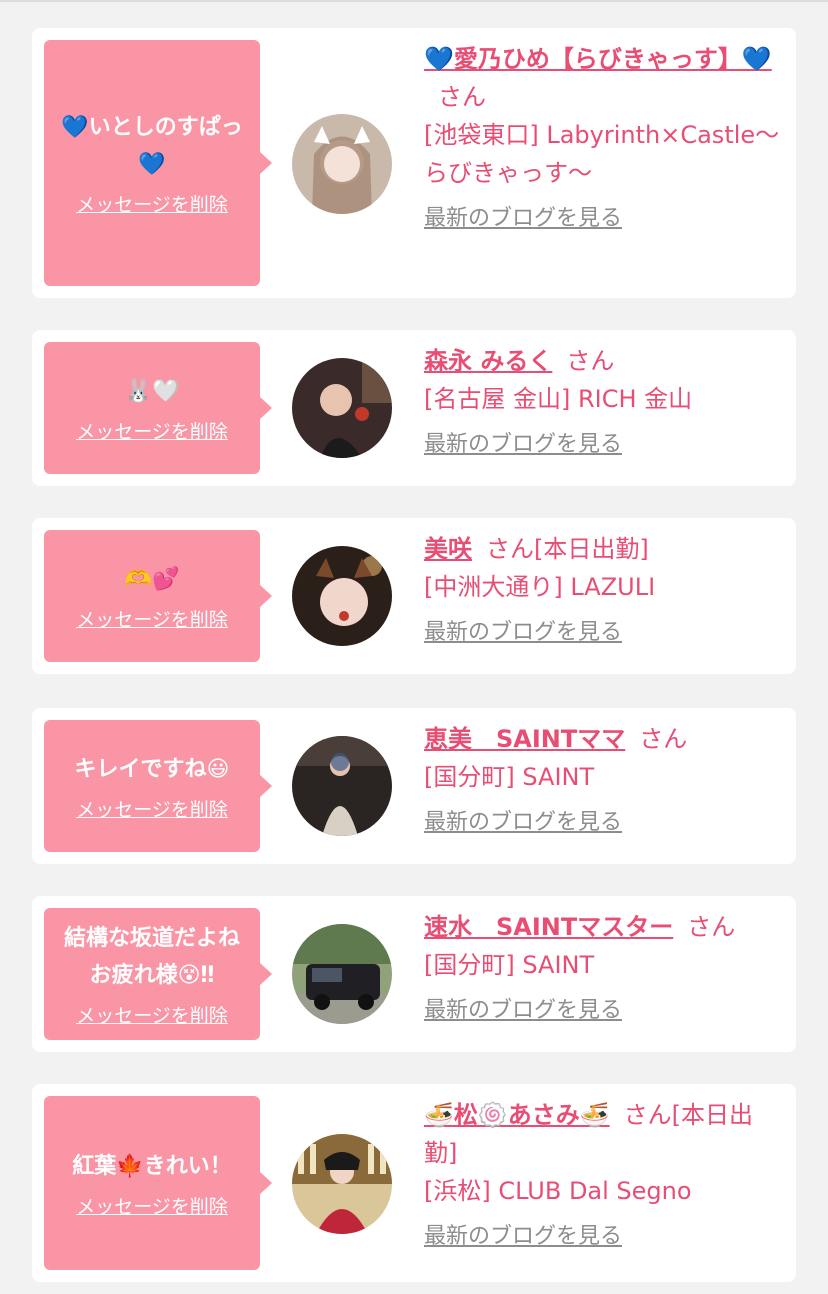  Describe the element at coordinates (598, 59) in the screenshot. I see `sender-name-link: 💙愛乃ひめ【らびきゃっす】💙` at that location.